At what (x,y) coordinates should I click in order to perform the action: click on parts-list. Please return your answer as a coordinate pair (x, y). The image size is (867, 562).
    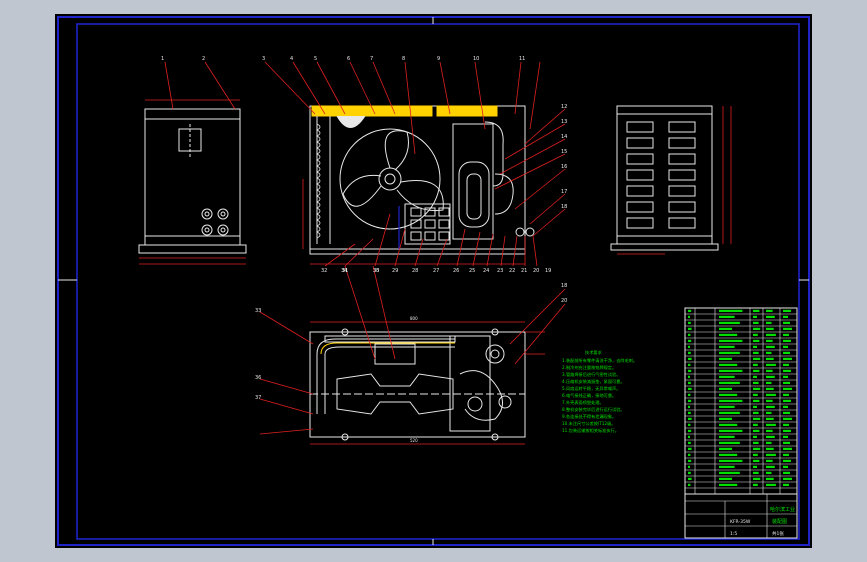
    Looking at the image, I should click on (741, 401).